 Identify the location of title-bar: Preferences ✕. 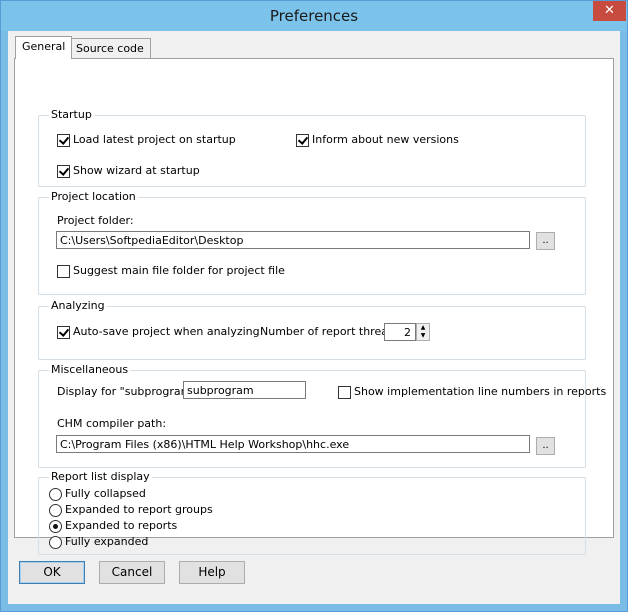
(314, 16).